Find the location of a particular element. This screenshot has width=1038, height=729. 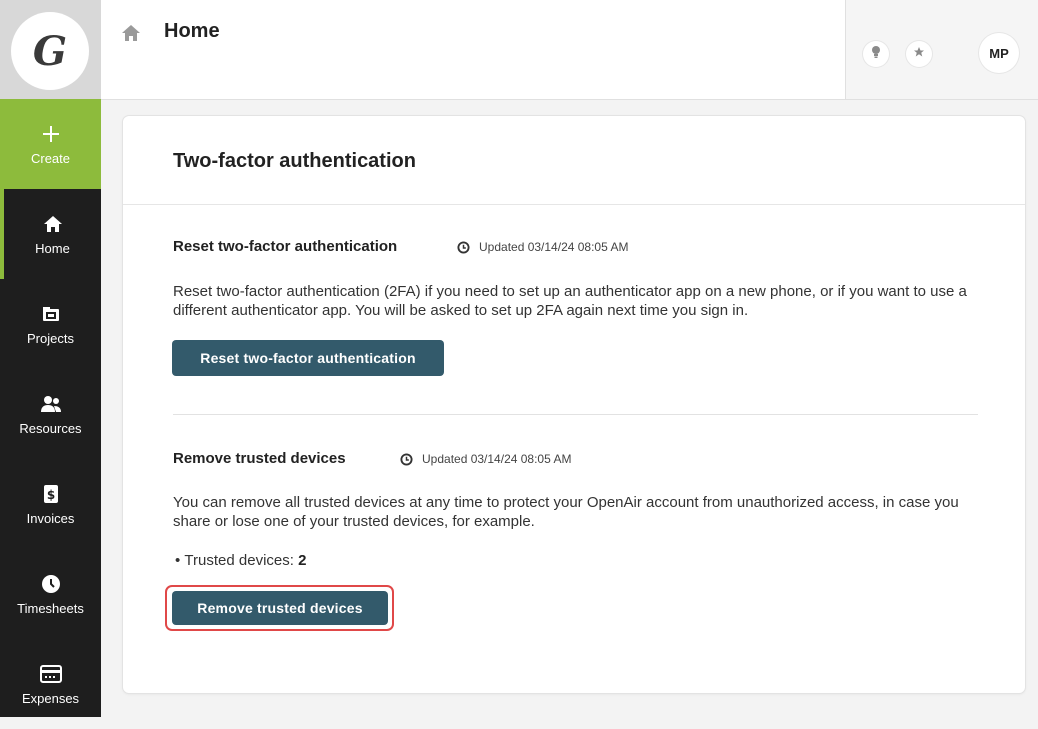

lightbulb-button is located at coordinates (876, 54).